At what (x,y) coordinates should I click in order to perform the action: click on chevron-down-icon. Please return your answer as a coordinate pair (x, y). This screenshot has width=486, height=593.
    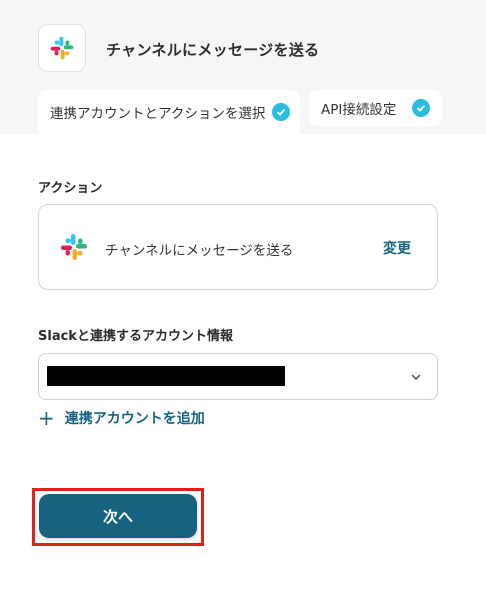
    Looking at the image, I should click on (416, 377).